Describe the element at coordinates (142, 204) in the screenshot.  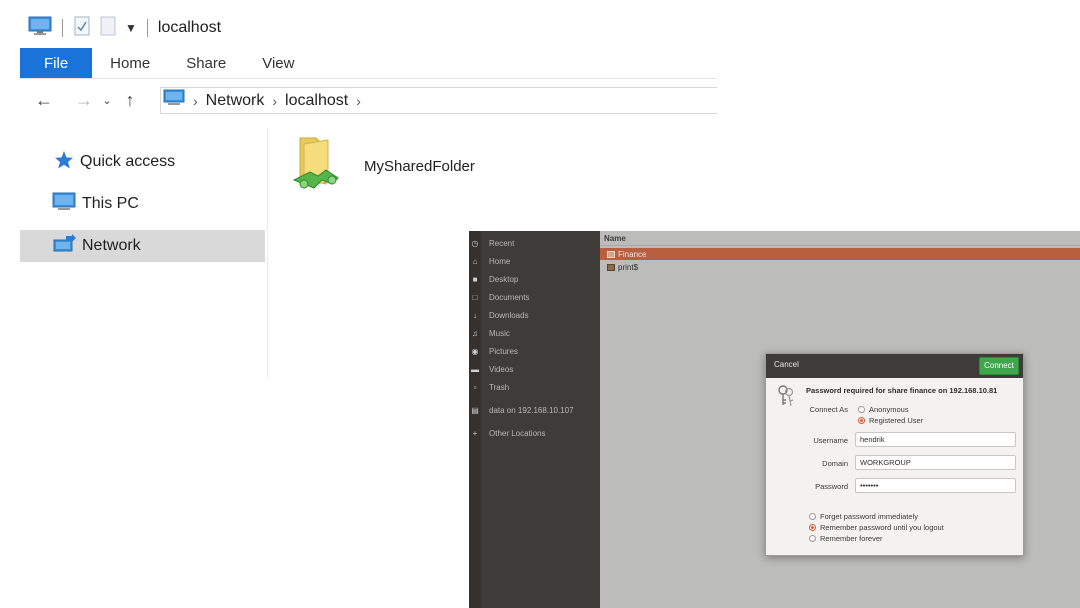
I see `nav-item-this-pc: This PC` at that location.